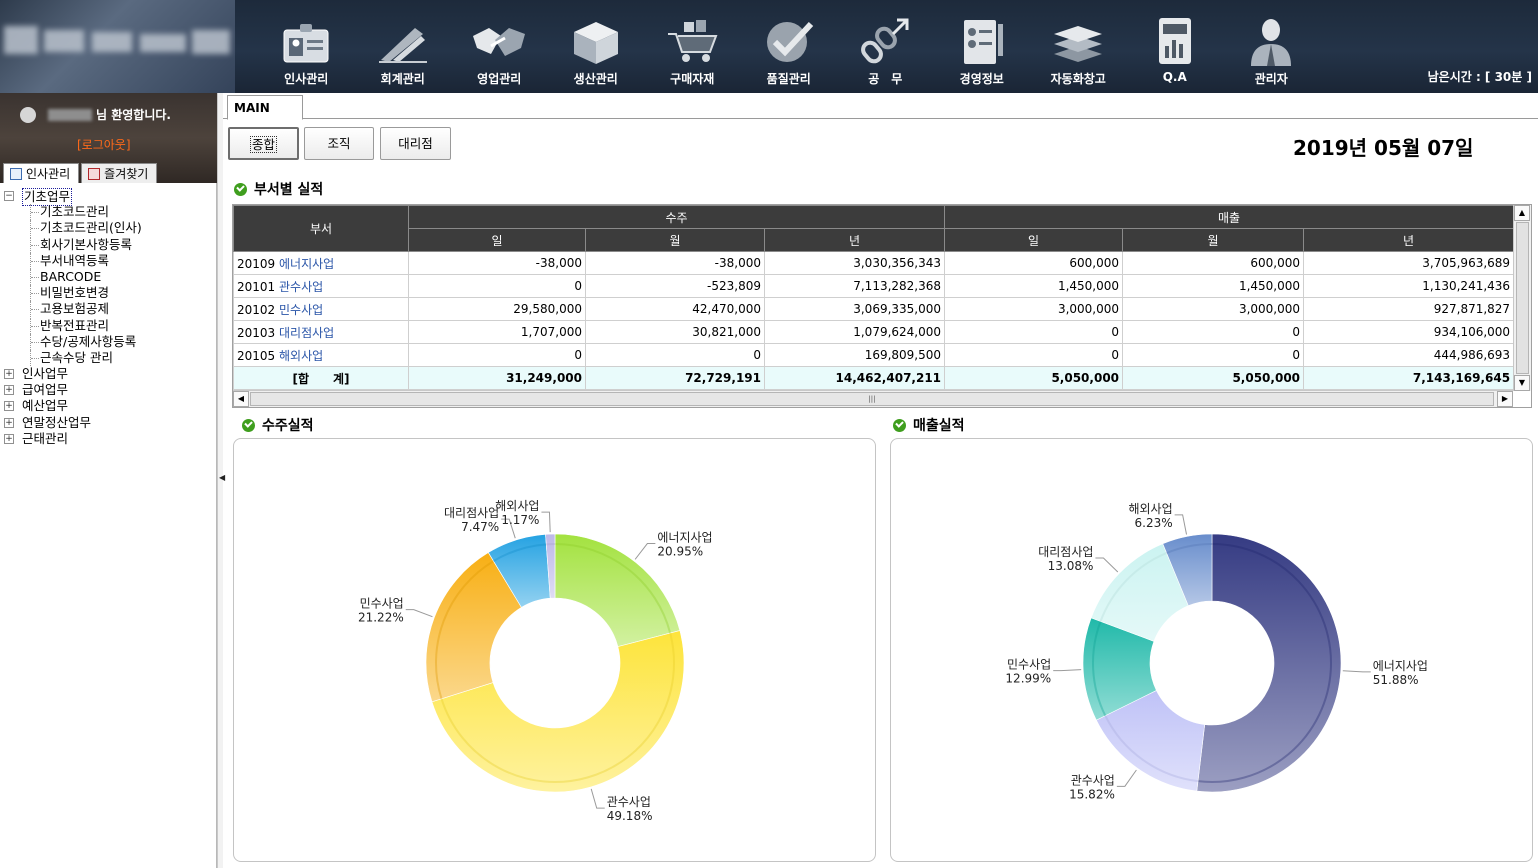  What do you see at coordinates (57, 422) in the screenshot?
I see `tree-node-label: 연말정산업무` at bounding box center [57, 422].